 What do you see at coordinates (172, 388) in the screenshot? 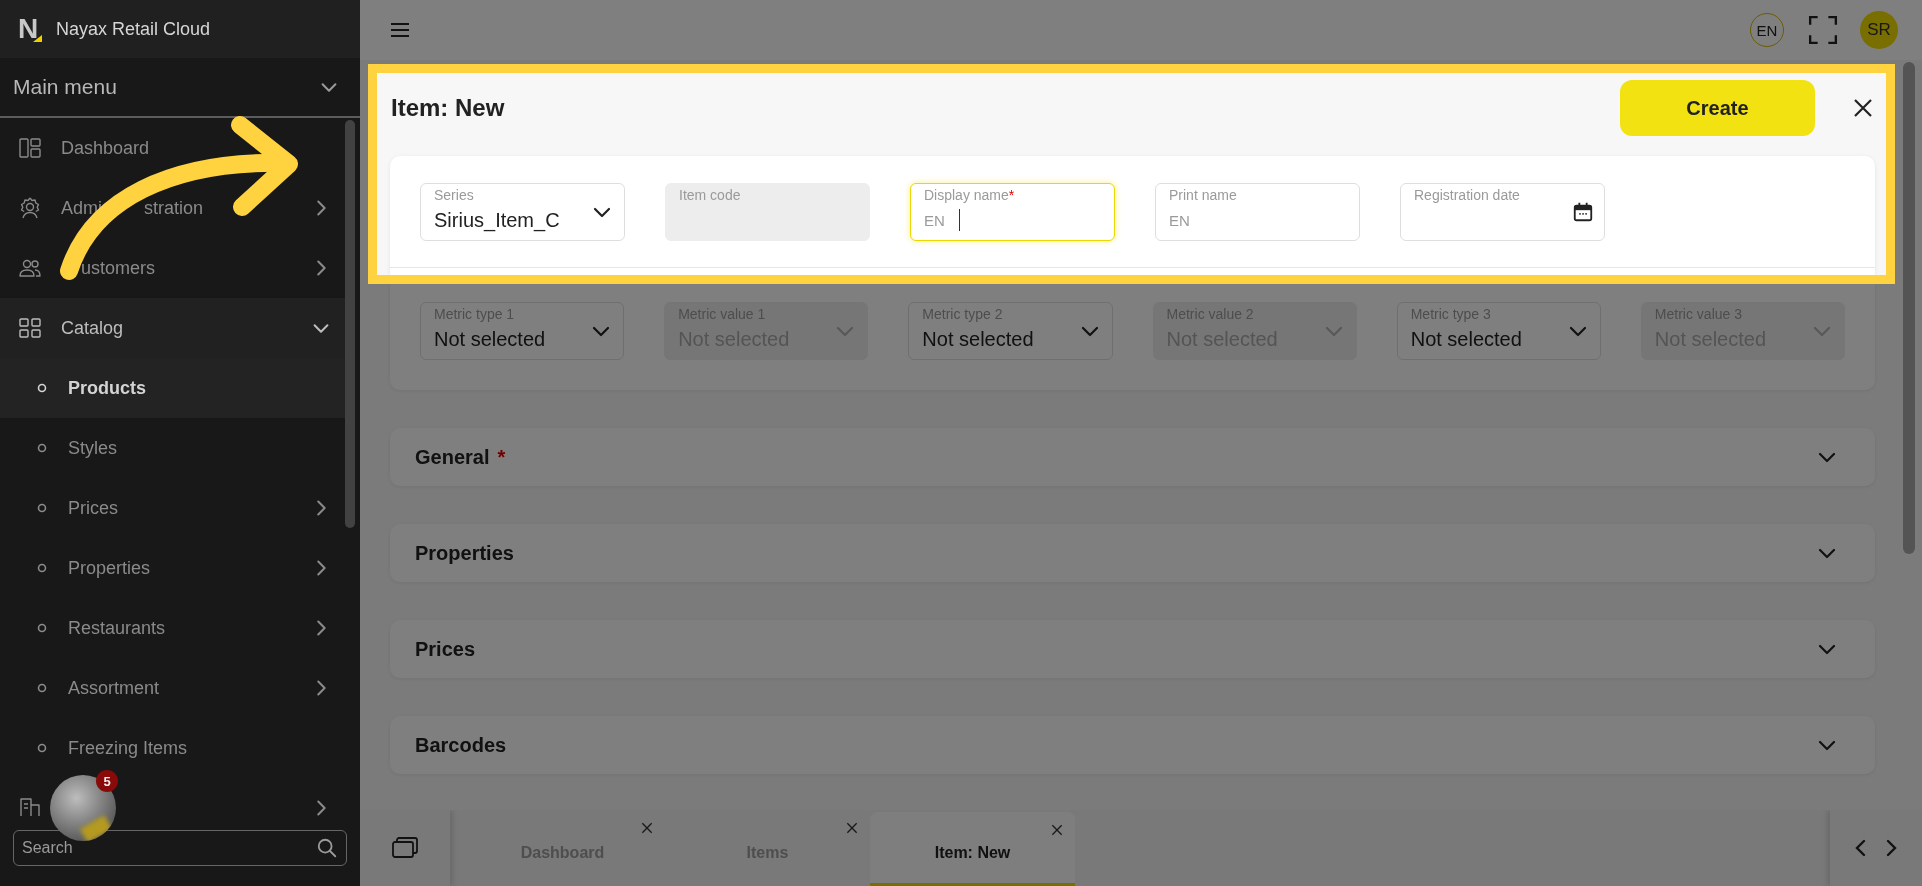
I see `menu-item: Products` at bounding box center [172, 388].